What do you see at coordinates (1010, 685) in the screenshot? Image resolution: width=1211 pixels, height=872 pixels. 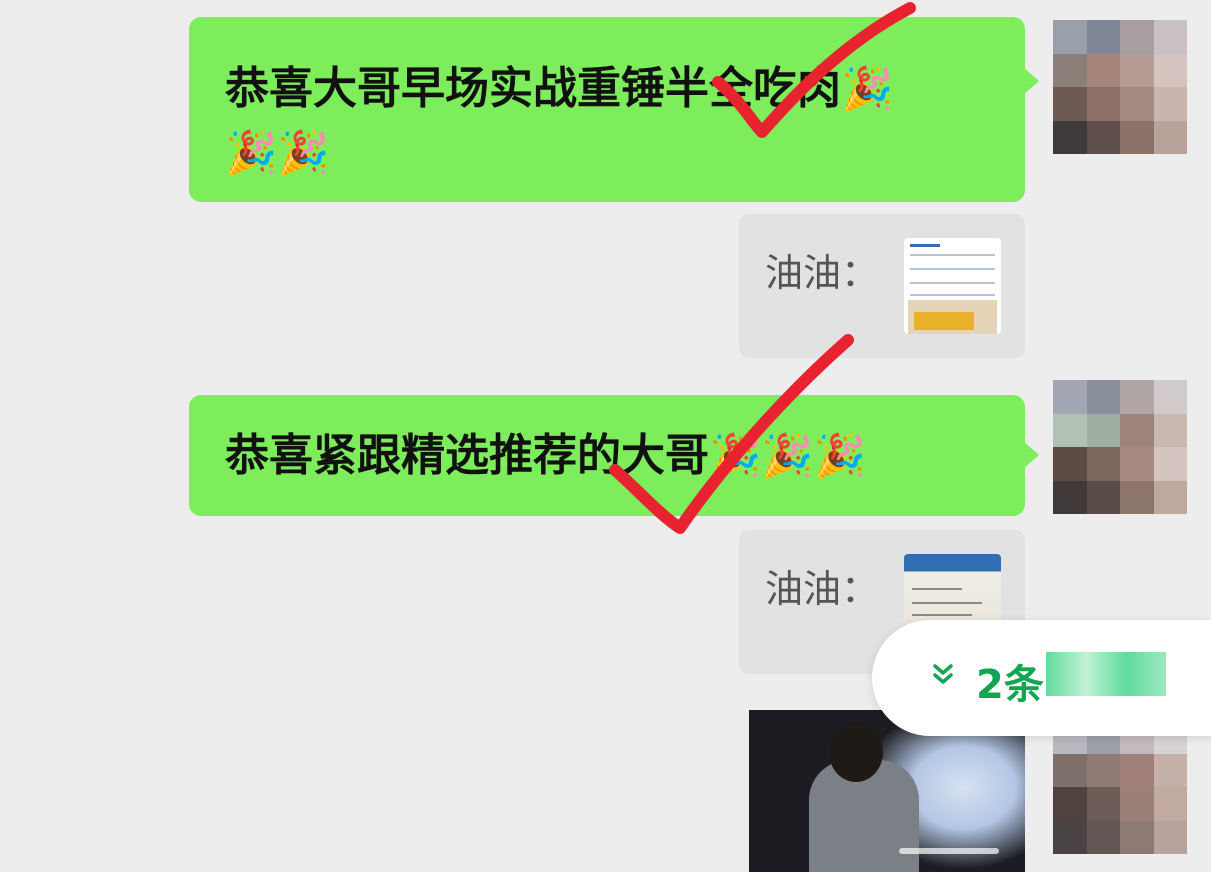 I see `new-messages-count: 2条` at bounding box center [1010, 685].